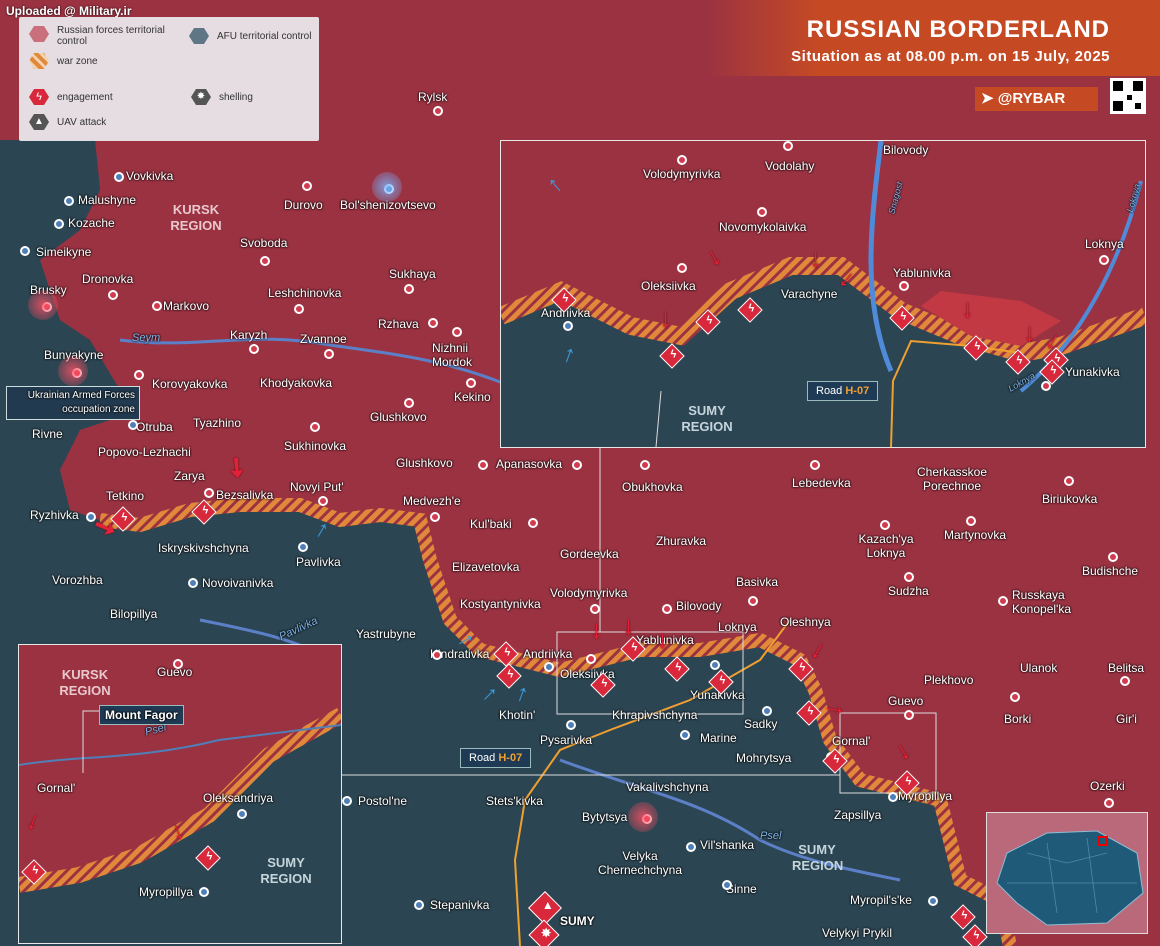 This screenshot has height=946, width=1160. I want to click on pin-volodymyrivka, so click(595, 609).